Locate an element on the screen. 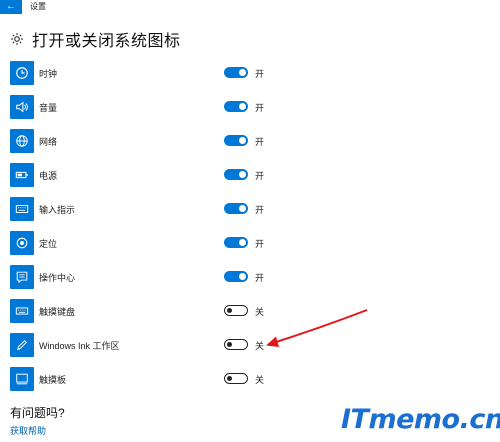 This screenshot has height=442, width=500. keyboard-icon is located at coordinates (22, 209).